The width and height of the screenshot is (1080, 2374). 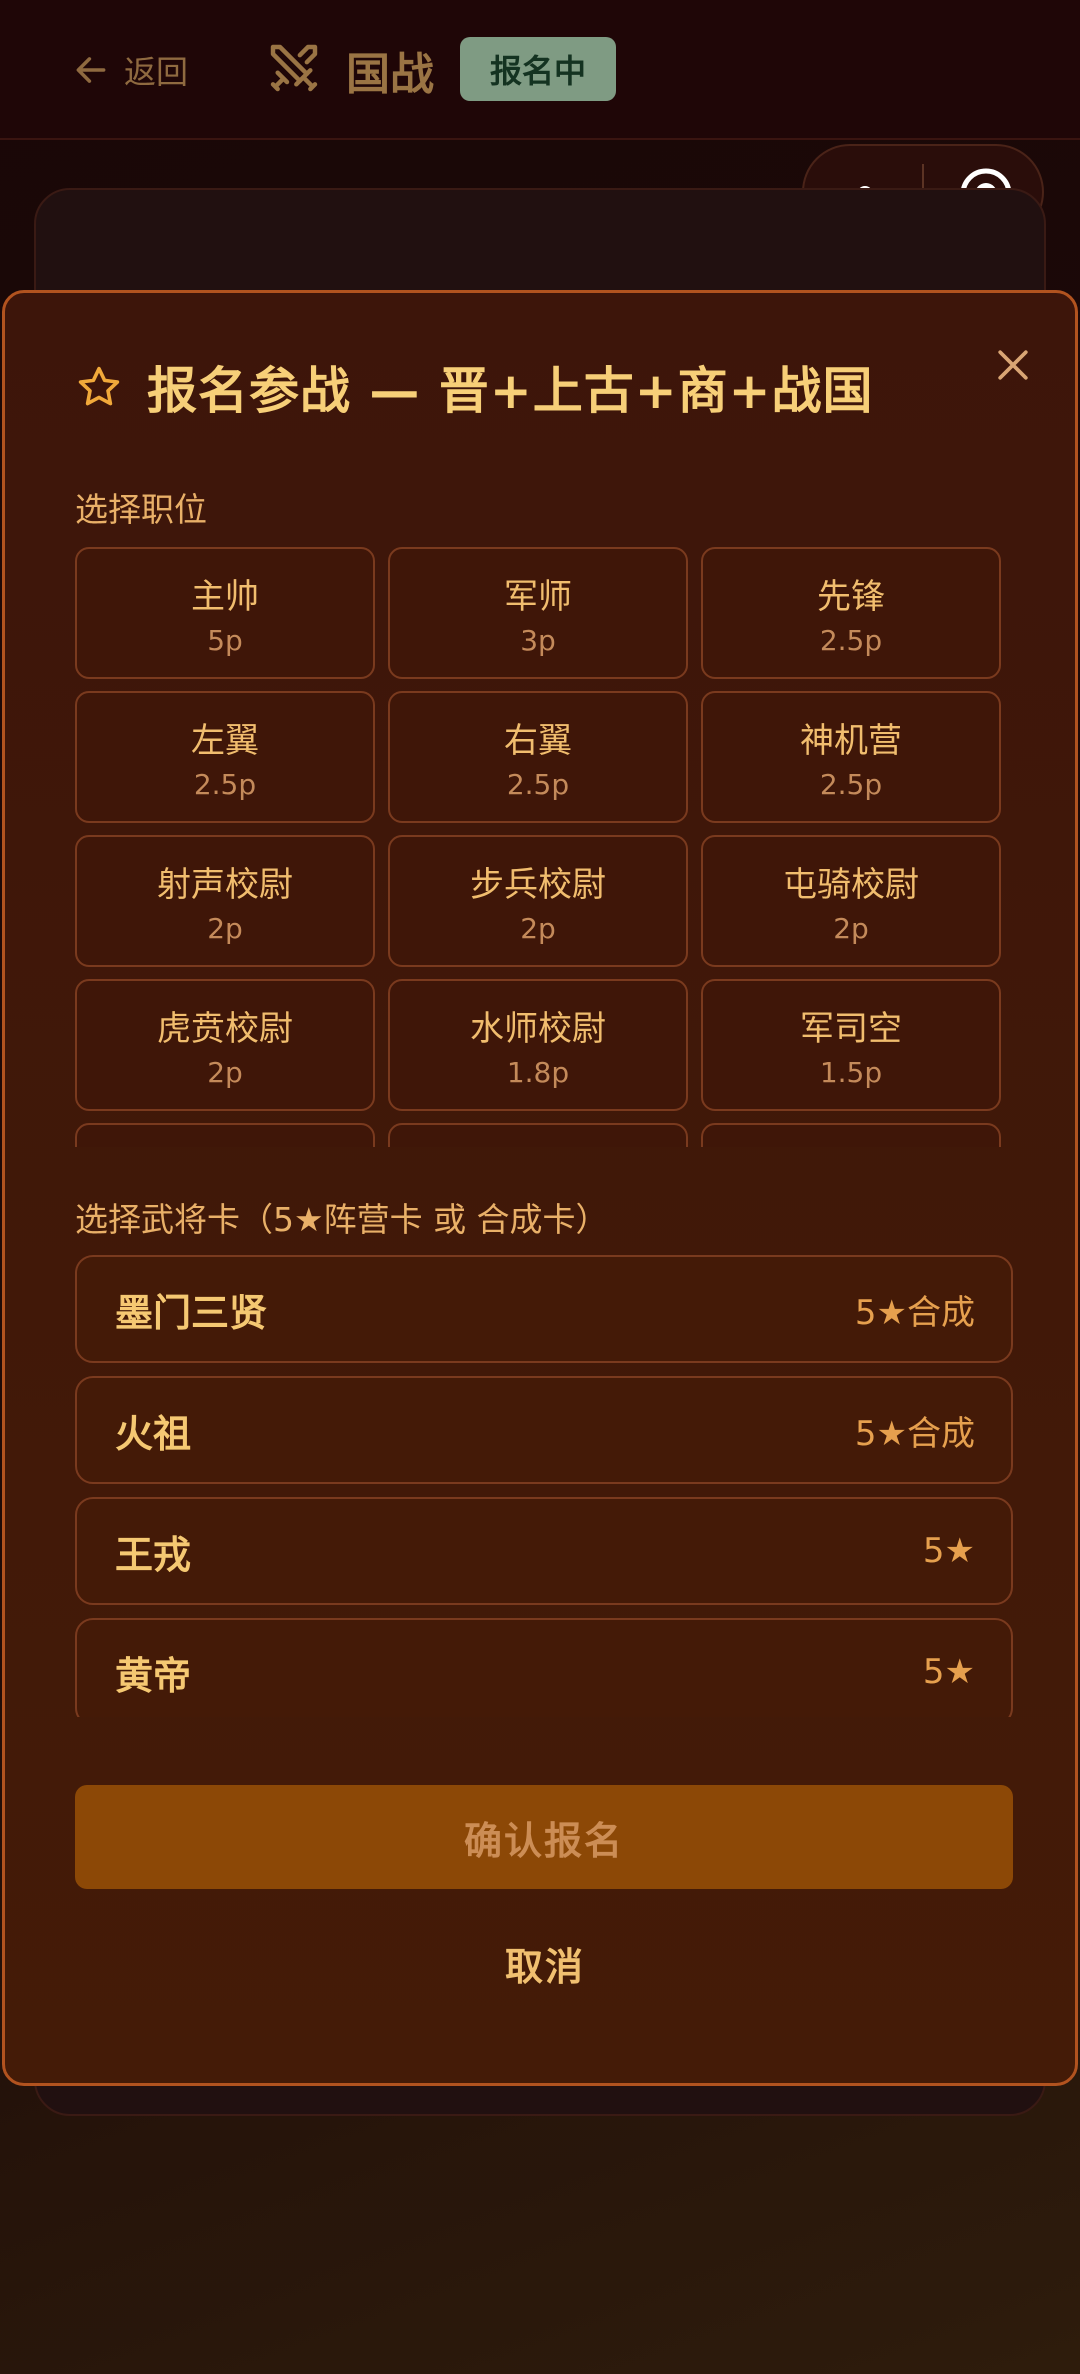 I want to click on general-card-option: 黄帝 5★, so click(x=544, y=1667).